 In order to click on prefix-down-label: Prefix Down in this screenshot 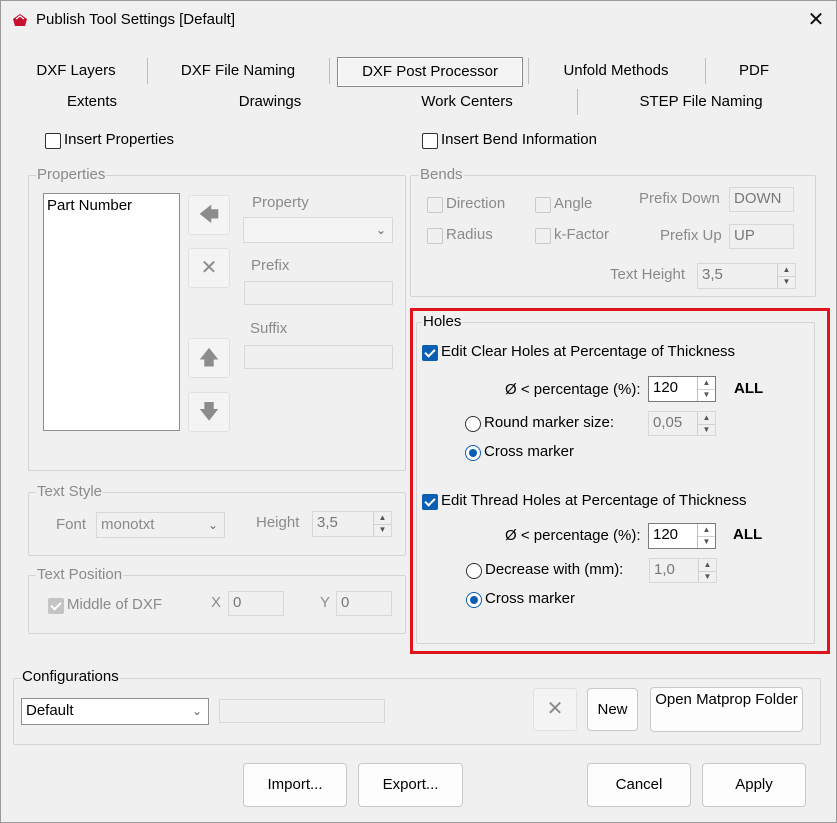, I will do `click(679, 198)`.